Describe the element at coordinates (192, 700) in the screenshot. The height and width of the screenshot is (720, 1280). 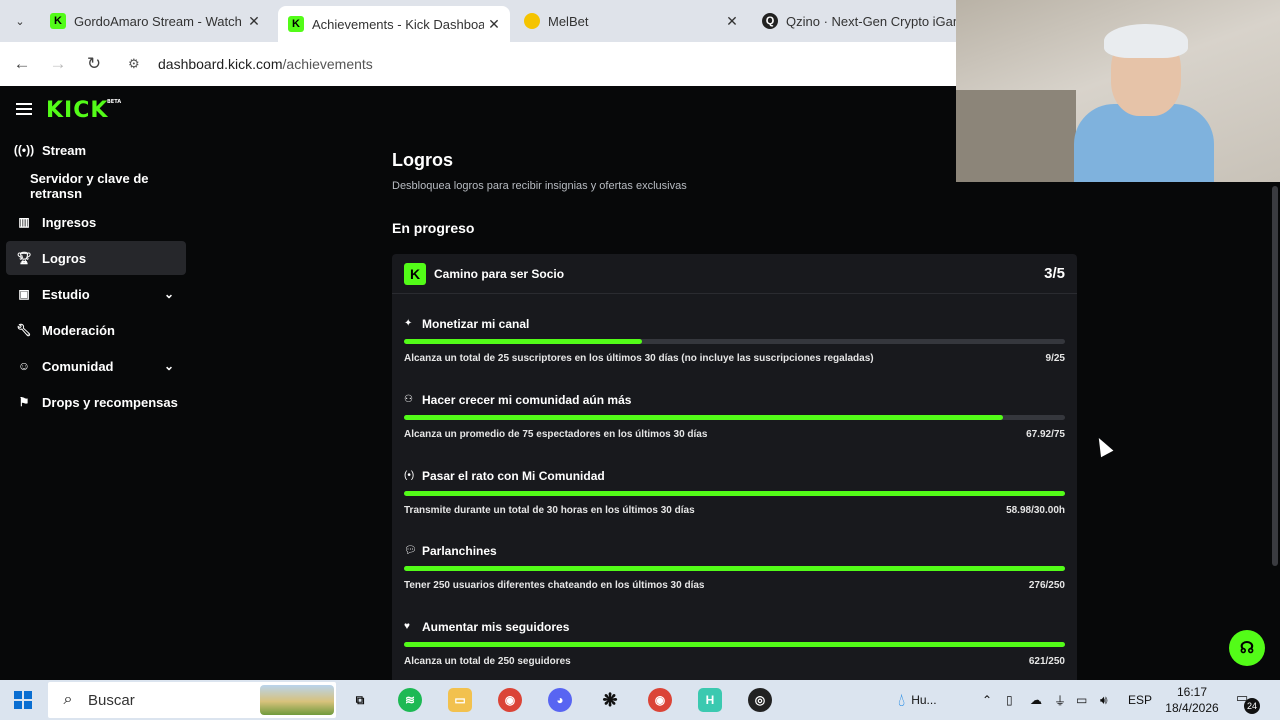
I see `taskbar-search: ⌕ Buscar` at that location.